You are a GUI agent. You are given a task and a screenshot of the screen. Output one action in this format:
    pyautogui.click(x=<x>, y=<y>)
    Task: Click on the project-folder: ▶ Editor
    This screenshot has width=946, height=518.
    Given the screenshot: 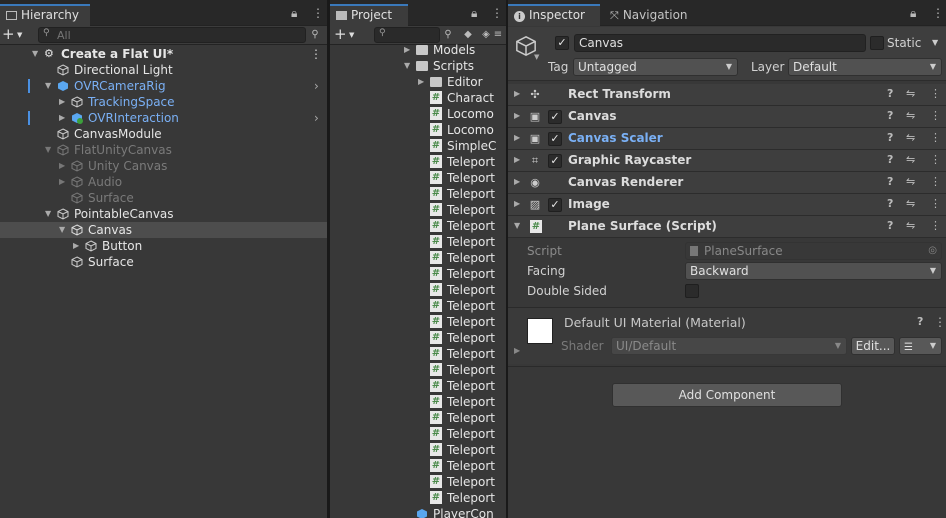 What is the action you would take?
    pyautogui.click(x=418, y=82)
    